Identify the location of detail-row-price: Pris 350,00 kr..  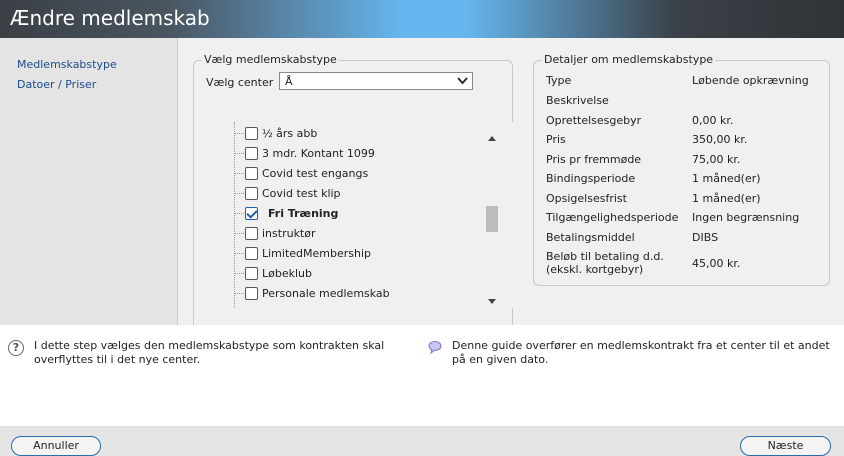
(686, 143).